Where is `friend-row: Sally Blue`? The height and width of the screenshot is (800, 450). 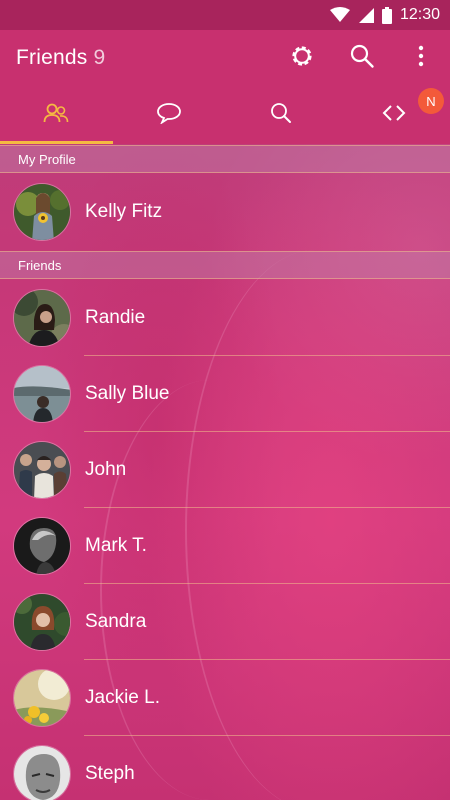 friend-row: Sally Blue is located at coordinates (225, 394).